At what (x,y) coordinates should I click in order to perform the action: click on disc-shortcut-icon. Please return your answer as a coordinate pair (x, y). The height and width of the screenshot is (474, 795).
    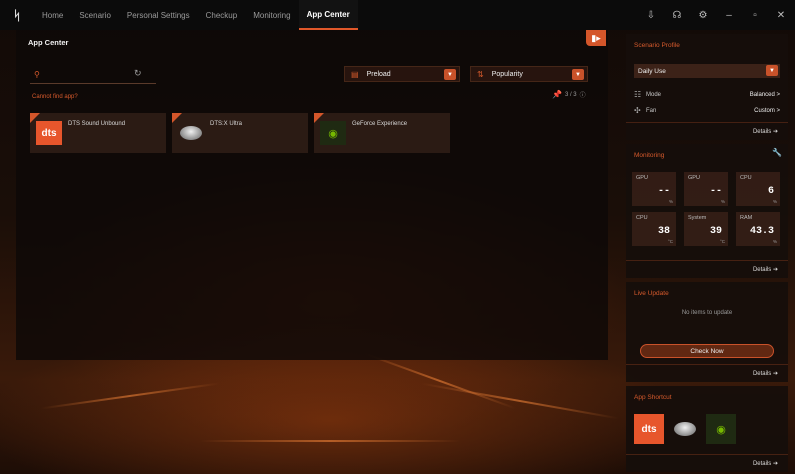
    Looking at the image, I should click on (685, 429).